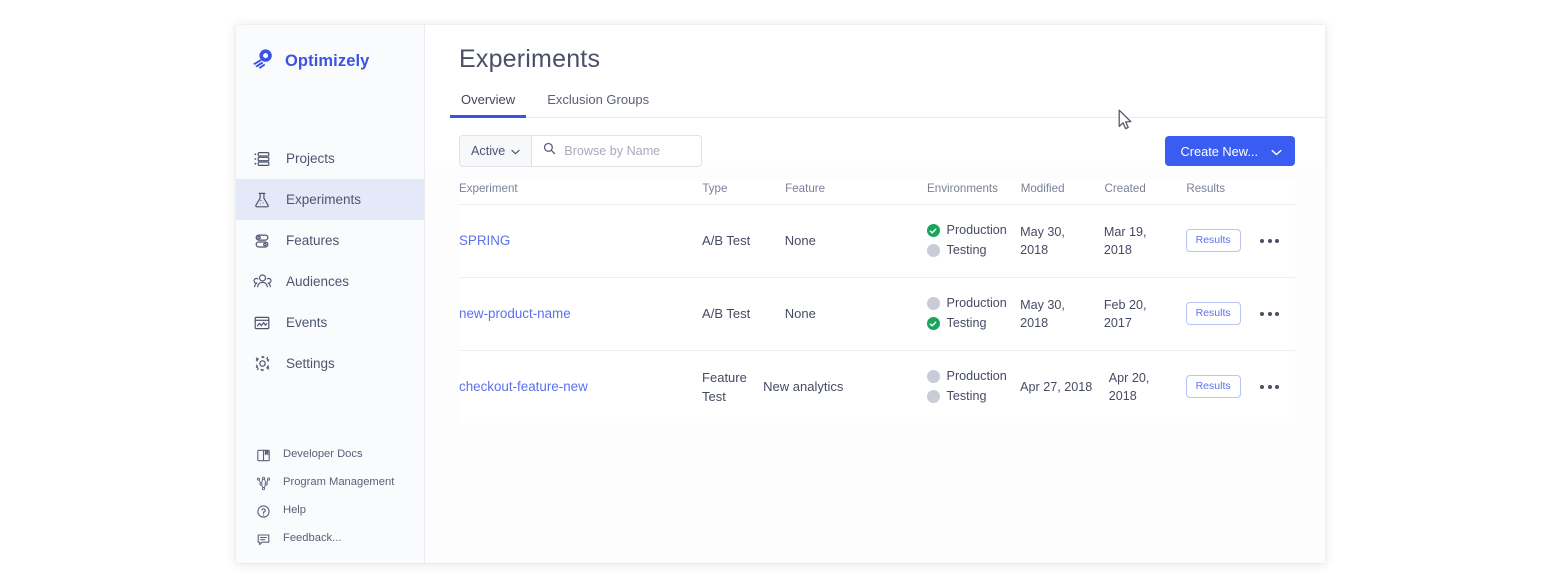 The height and width of the screenshot is (579, 1560). I want to click on sidebar-item-features: Features, so click(330, 240).